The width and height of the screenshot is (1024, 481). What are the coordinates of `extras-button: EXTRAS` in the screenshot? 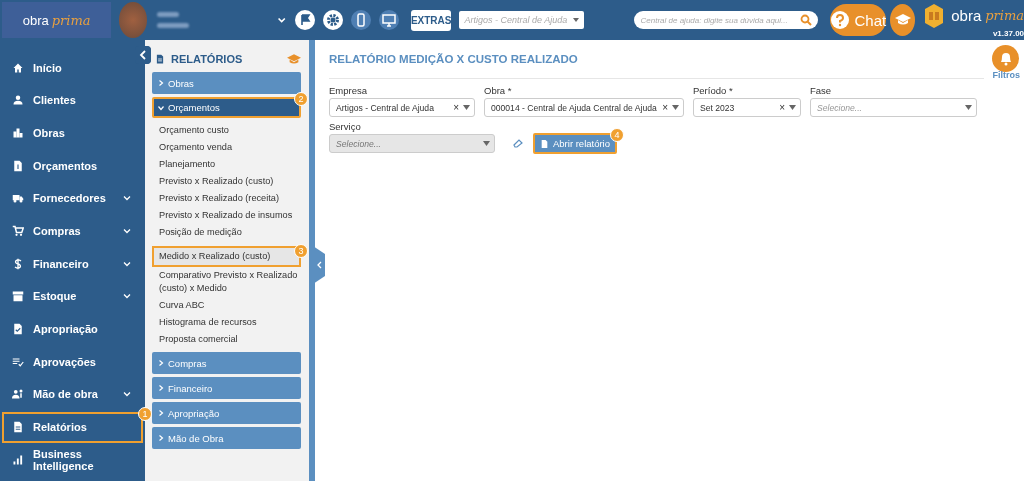 It's located at (431, 20).